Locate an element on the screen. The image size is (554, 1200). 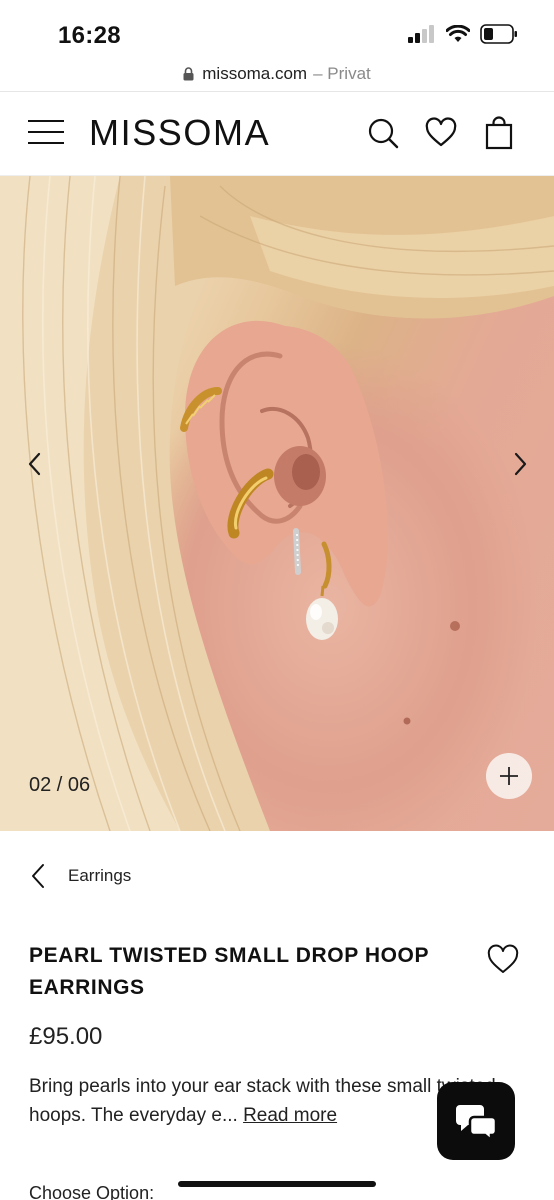
plus-icon is located at coordinates (509, 776).